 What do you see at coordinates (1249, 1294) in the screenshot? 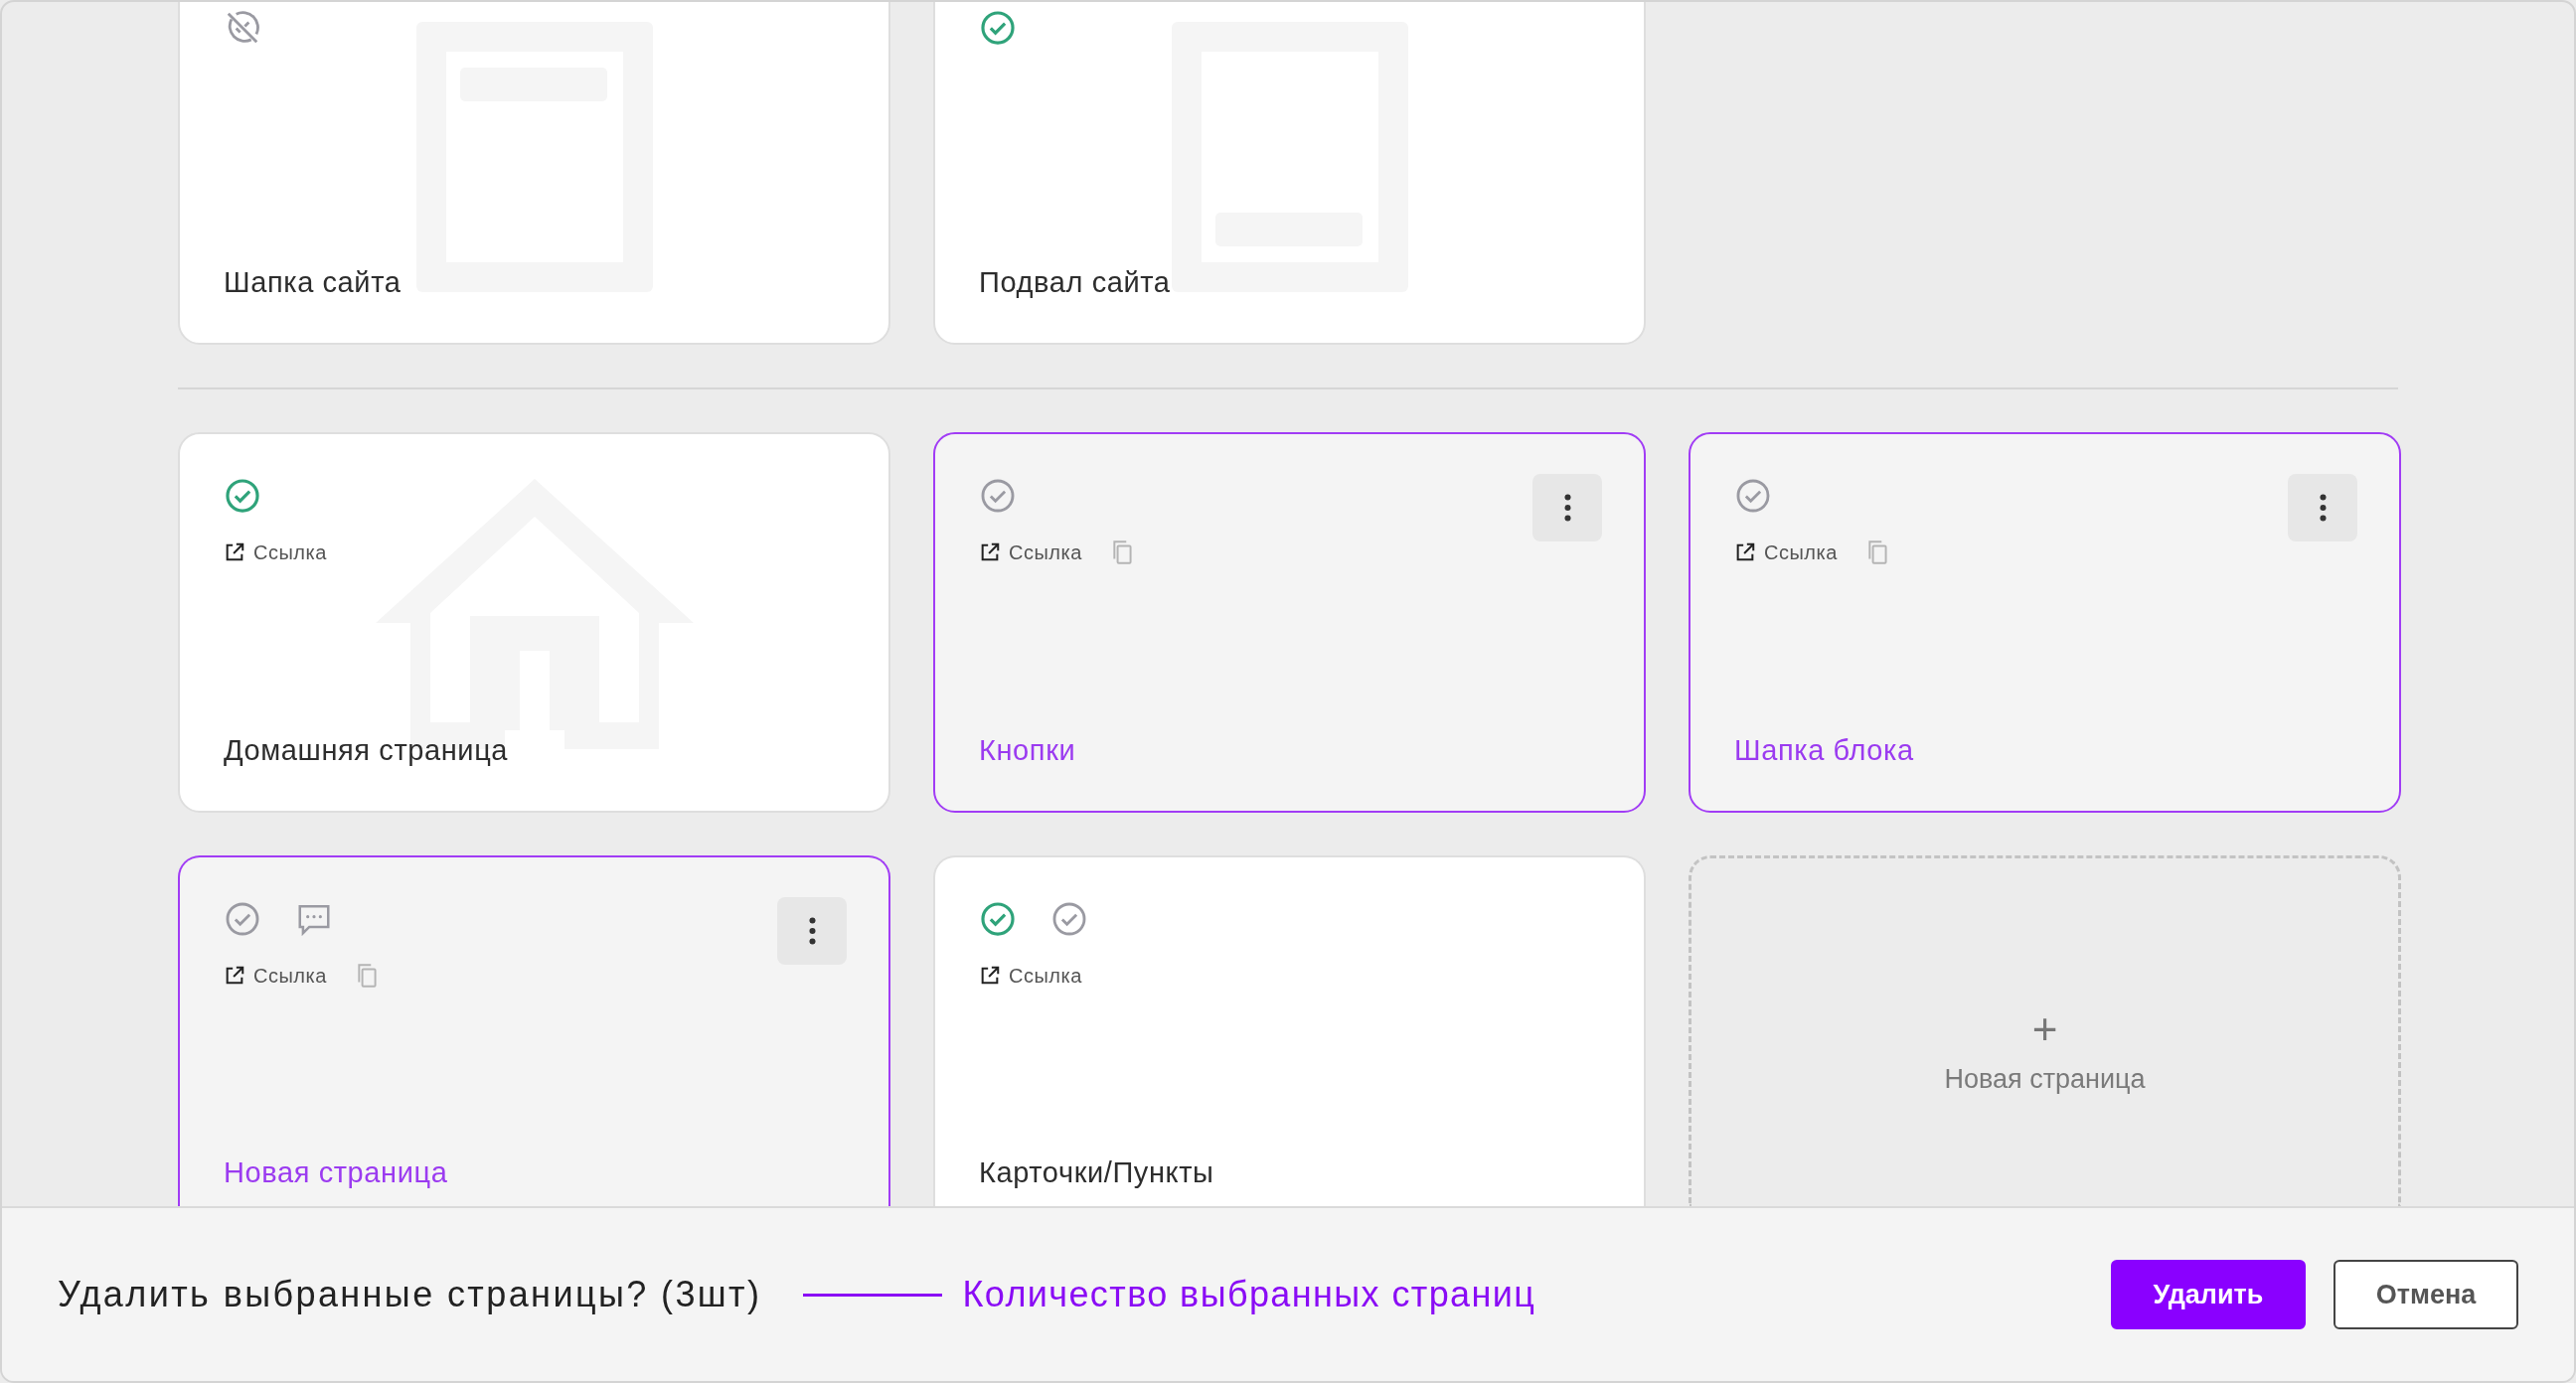
I see `annotation-text: Количество выбранных страниц` at bounding box center [1249, 1294].